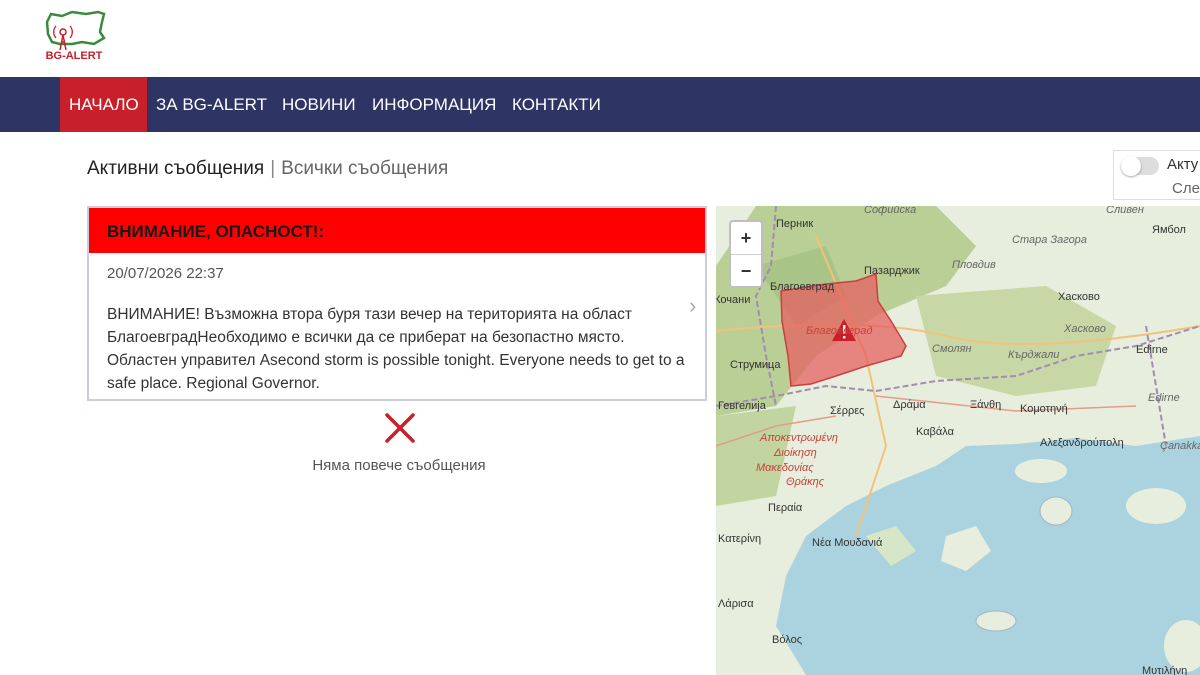  Describe the element at coordinates (1131, 166) in the screenshot. I see `toggle-knob` at that location.